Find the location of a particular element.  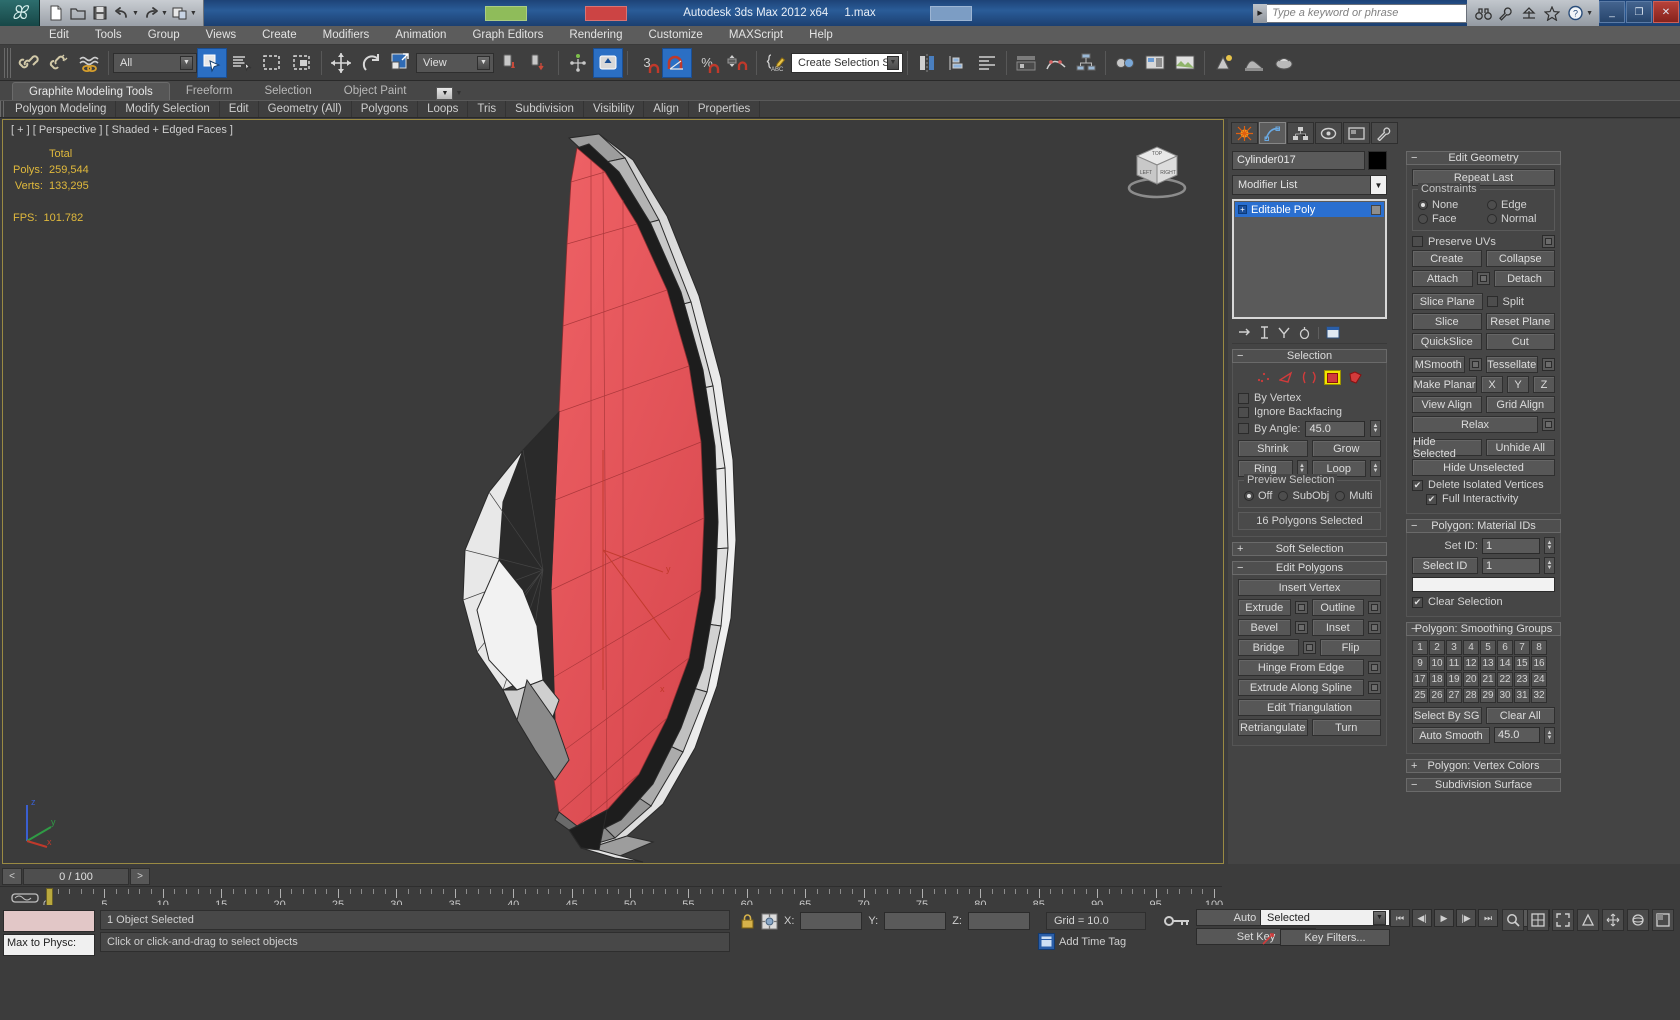

field-of-view-icon is located at coordinates (1588, 920).